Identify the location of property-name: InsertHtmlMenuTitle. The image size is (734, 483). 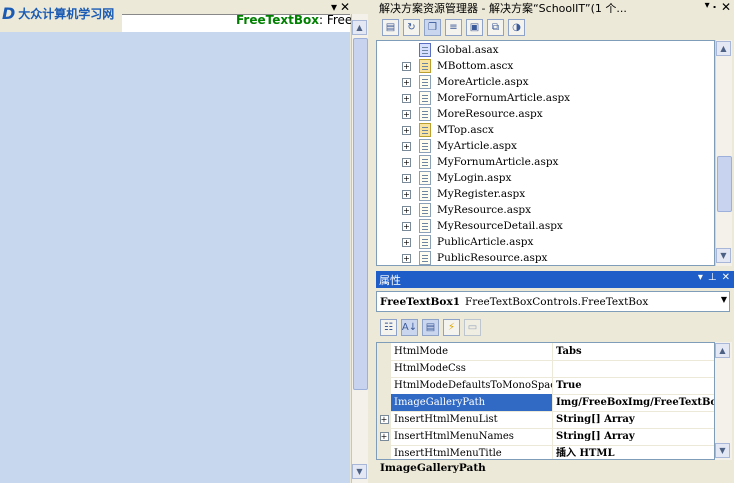
(472, 452).